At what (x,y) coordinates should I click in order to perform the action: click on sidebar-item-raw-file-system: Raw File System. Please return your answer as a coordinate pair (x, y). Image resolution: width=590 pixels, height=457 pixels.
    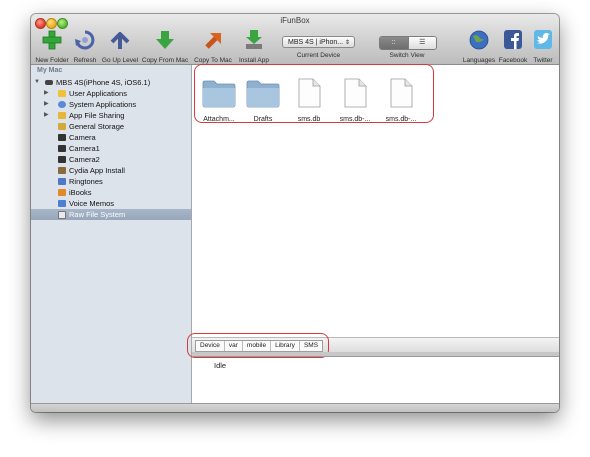
    Looking at the image, I should click on (111, 214).